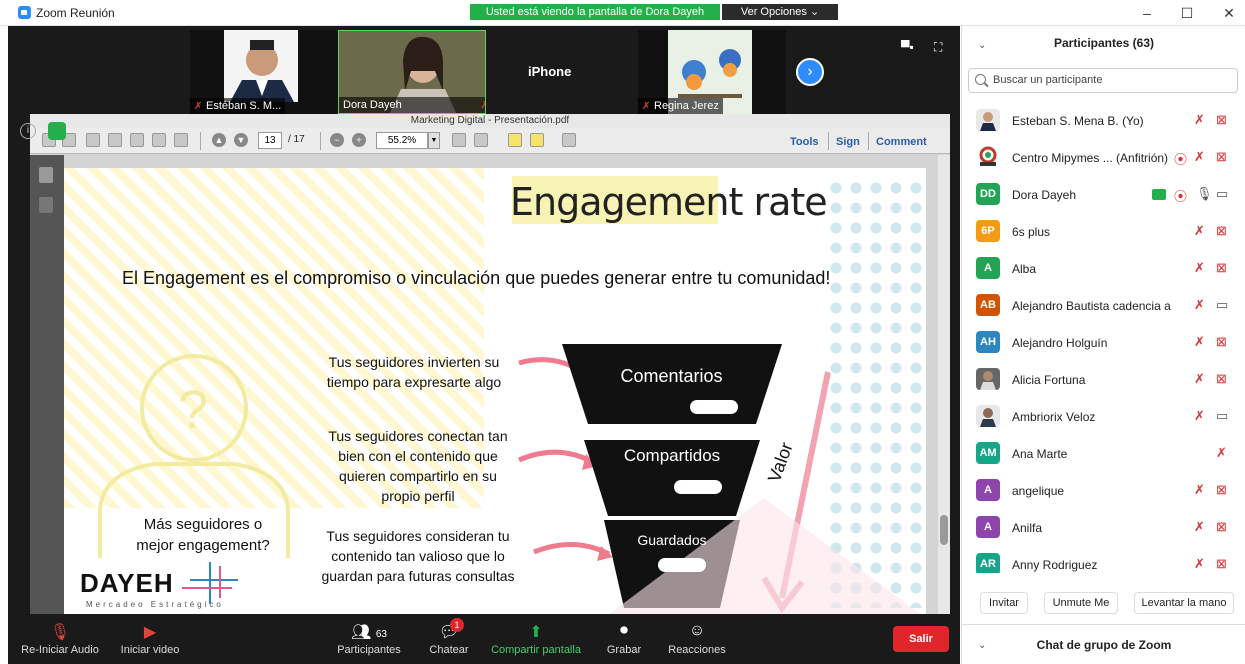  I want to click on scroll-thumb, so click(944, 530).